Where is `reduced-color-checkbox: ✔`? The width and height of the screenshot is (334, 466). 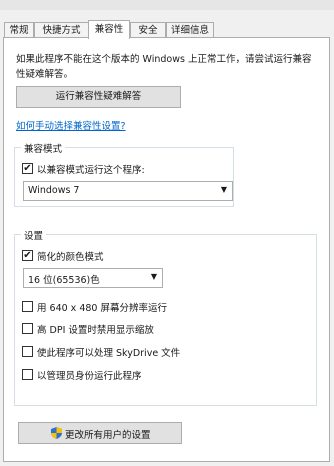
reduced-color-checkbox: ✔ is located at coordinates (27, 255).